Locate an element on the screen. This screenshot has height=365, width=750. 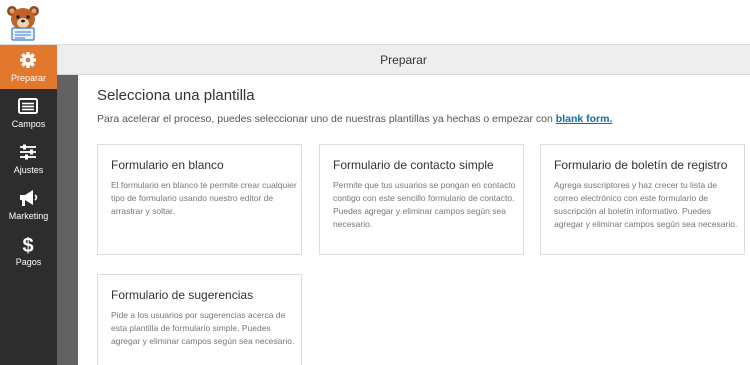
wpforms-bear-logo is located at coordinates (23, 22).